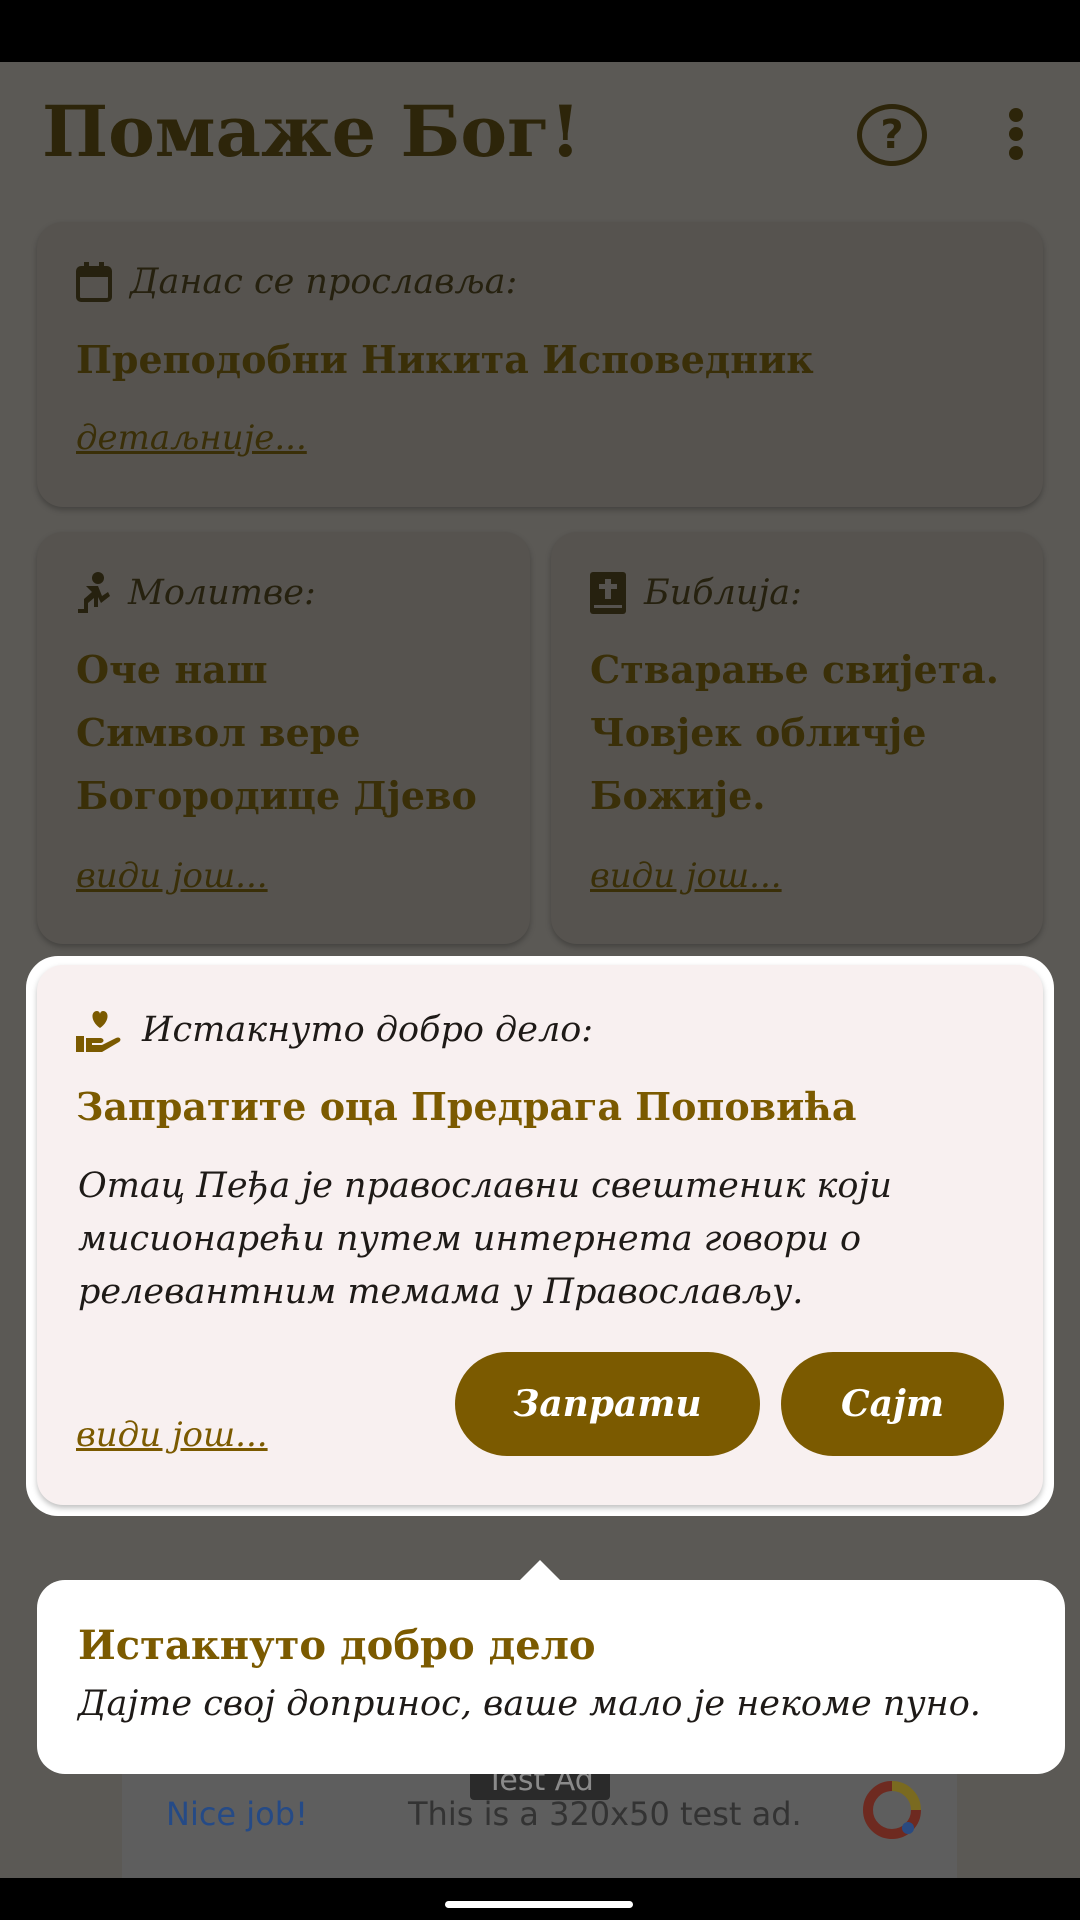  I want to click on site-button: Сајт, so click(892, 1404).